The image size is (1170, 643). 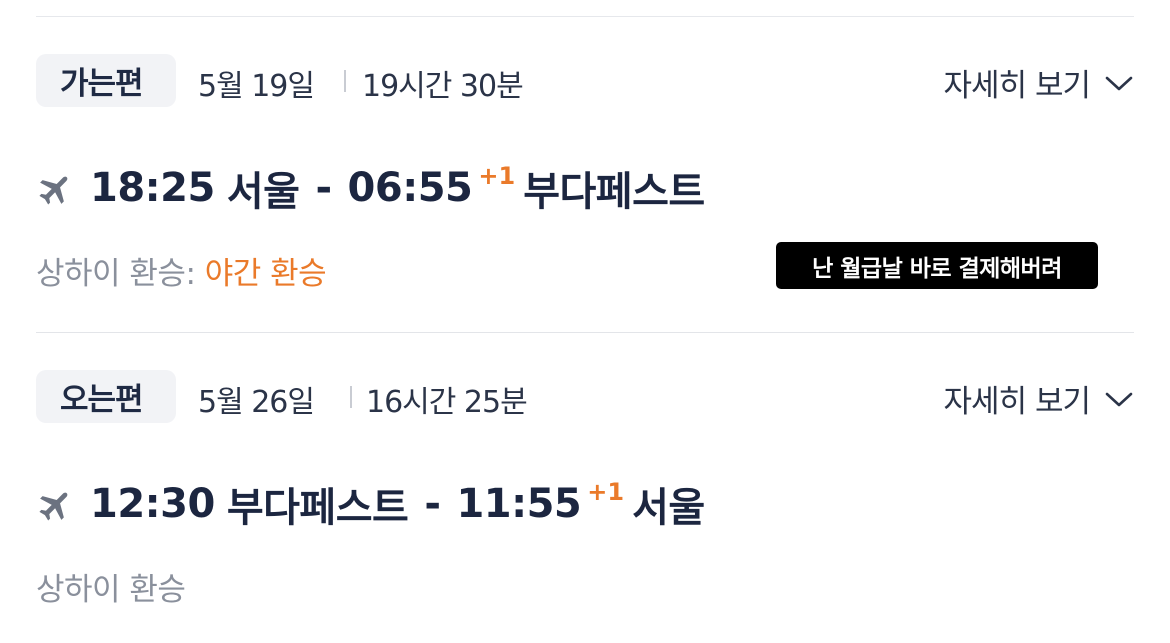 What do you see at coordinates (585, 16) in the screenshot?
I see `top-divider` at bounding box center [585, 16].